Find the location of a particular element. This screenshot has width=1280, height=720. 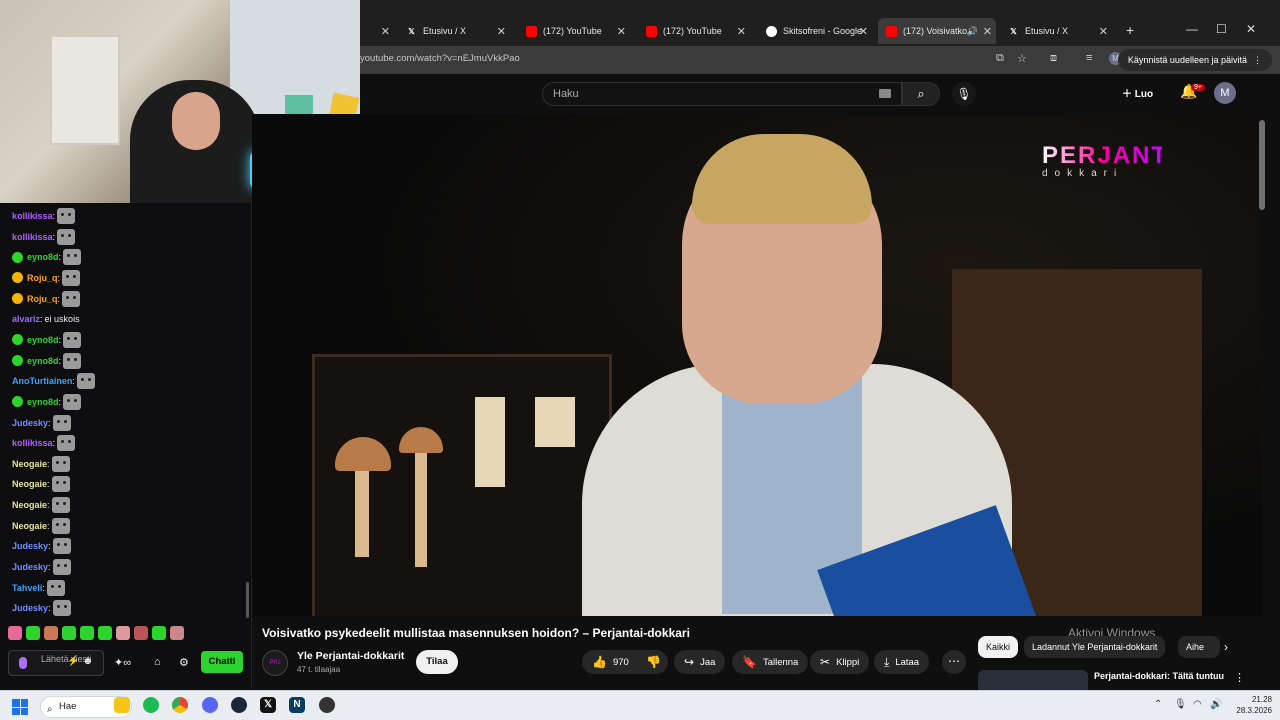

chip-uploaded-by: Ladannut Yle Perjantai-dokkarit is located at coordinates (1095, 647).